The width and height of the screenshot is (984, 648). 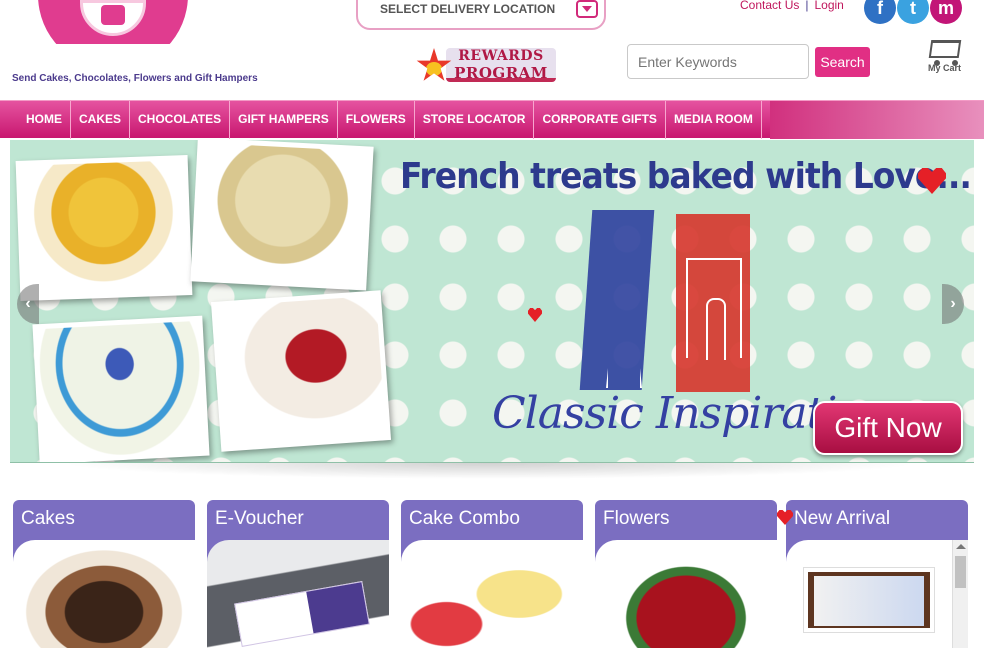 I want to click on delivery-location-select: SELECT DELIVERY LOCATION, so click(x=481, y=15).